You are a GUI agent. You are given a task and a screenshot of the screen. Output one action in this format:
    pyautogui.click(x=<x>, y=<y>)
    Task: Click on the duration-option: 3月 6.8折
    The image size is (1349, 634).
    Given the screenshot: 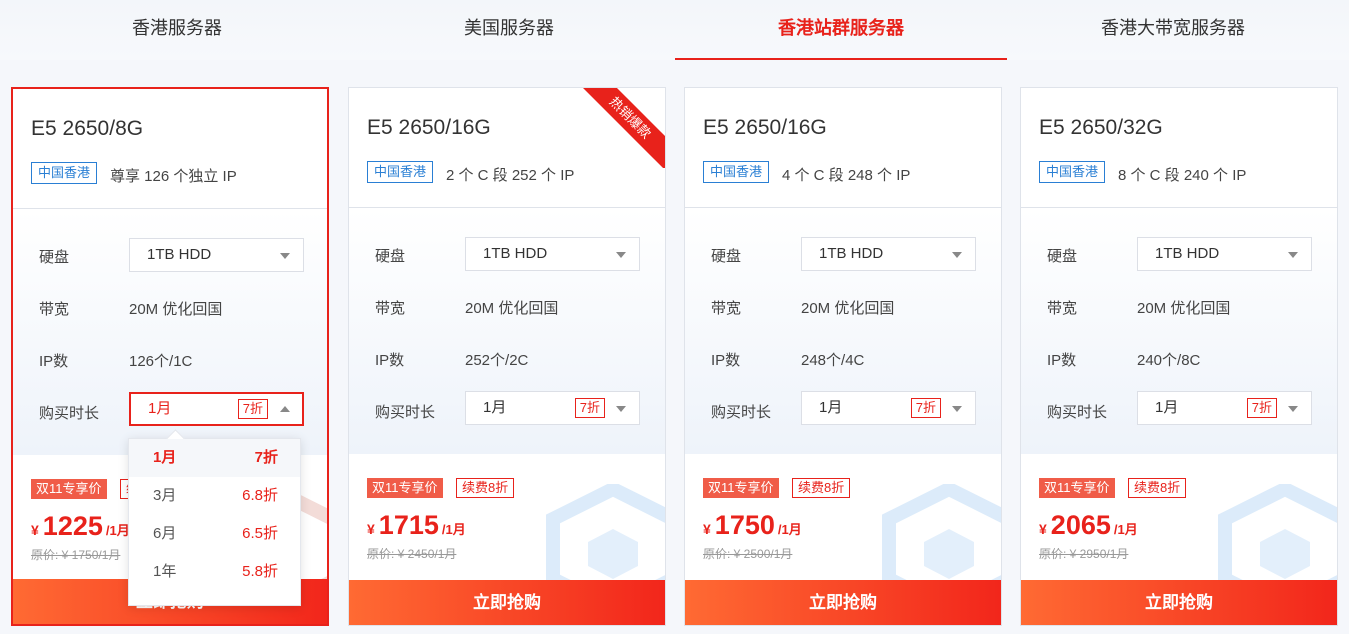 What is the action you would take?
    pyautogui.click(x=214, y=496)
    